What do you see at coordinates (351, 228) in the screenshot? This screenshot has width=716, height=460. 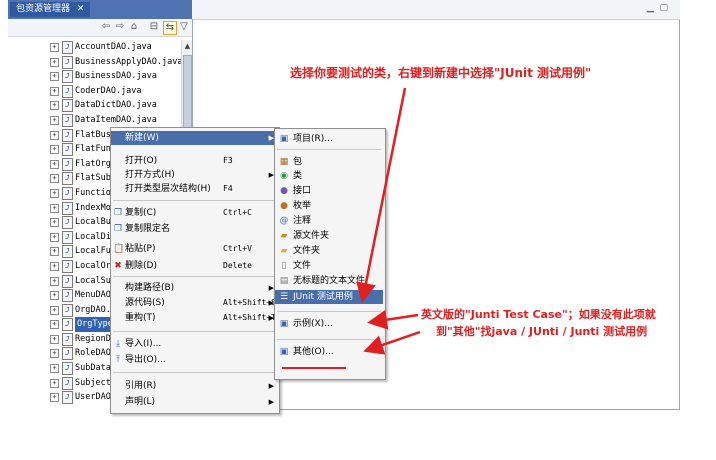 I see `annotation-arrows` at bounding box center [351, 228].